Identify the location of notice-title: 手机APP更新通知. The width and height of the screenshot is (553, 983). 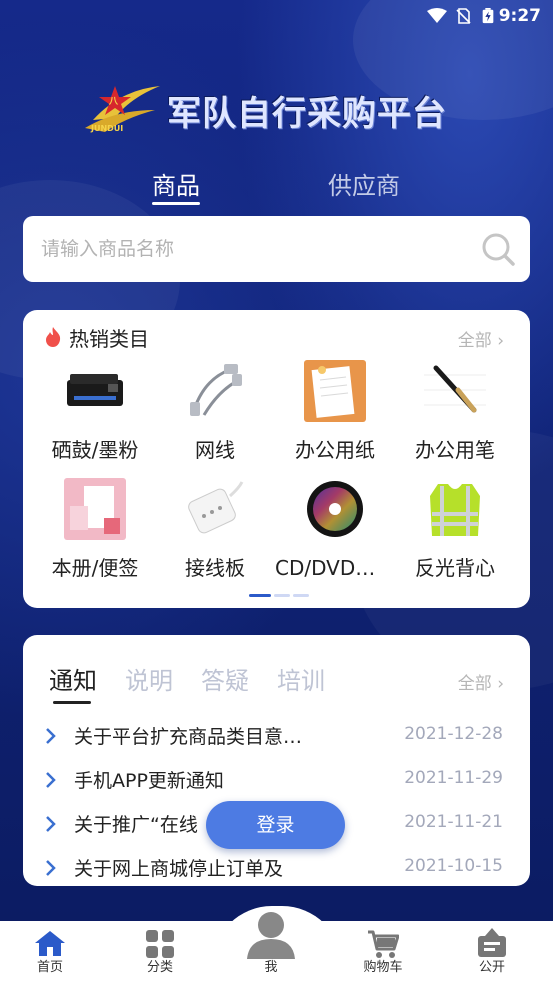
(149, 781).